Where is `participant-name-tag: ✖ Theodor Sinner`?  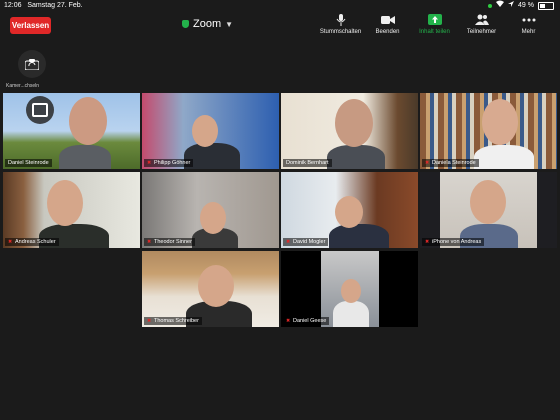 participant-name-tag: ✖ Theodor Sinner is located at coordinates (169, 242).